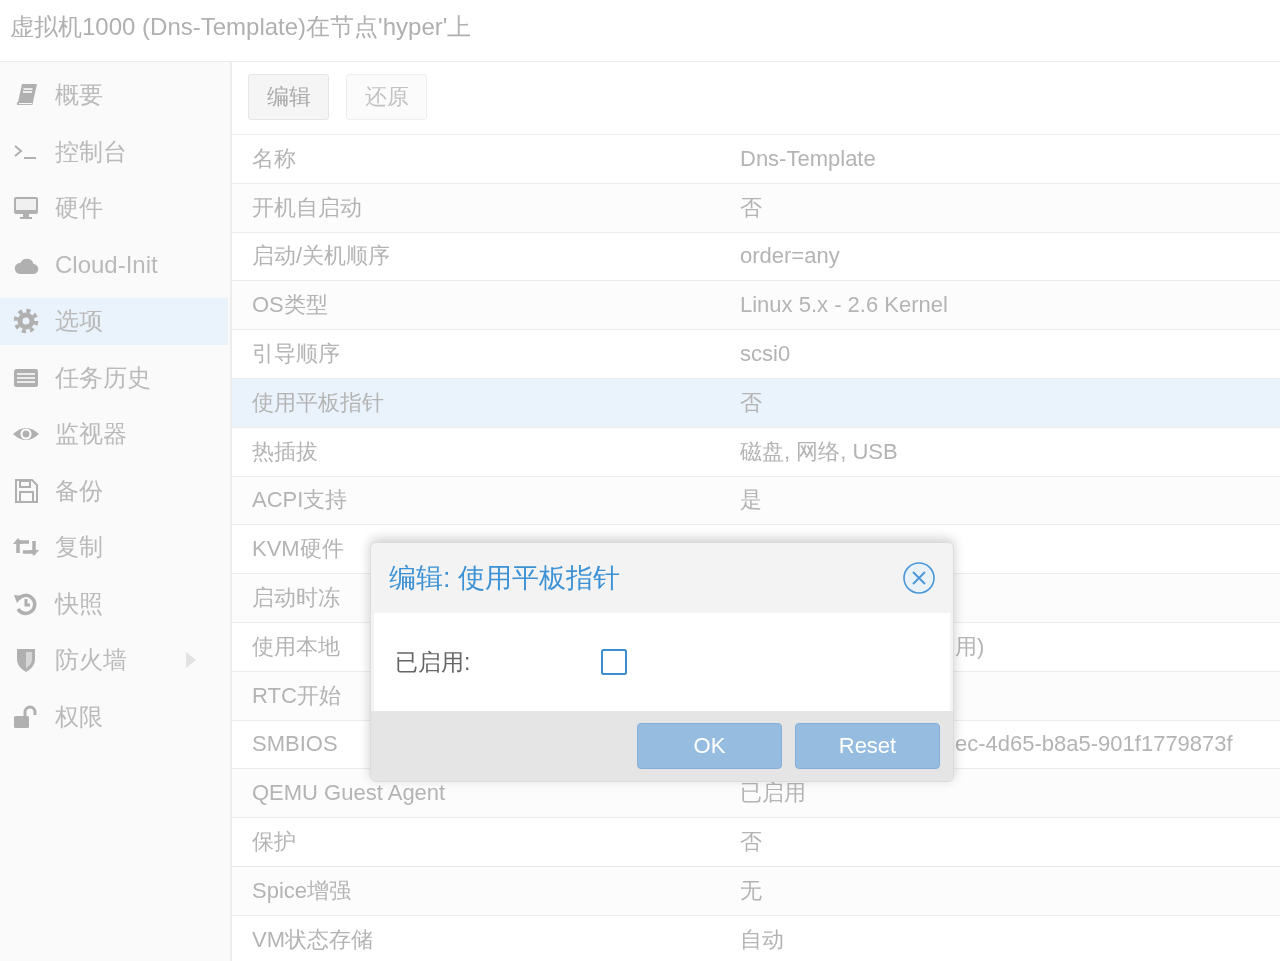 The image size is (1280, 961). Describe the element at coordinates (274, 842) in the screenshot. I see `property-name: 保护` at that location.